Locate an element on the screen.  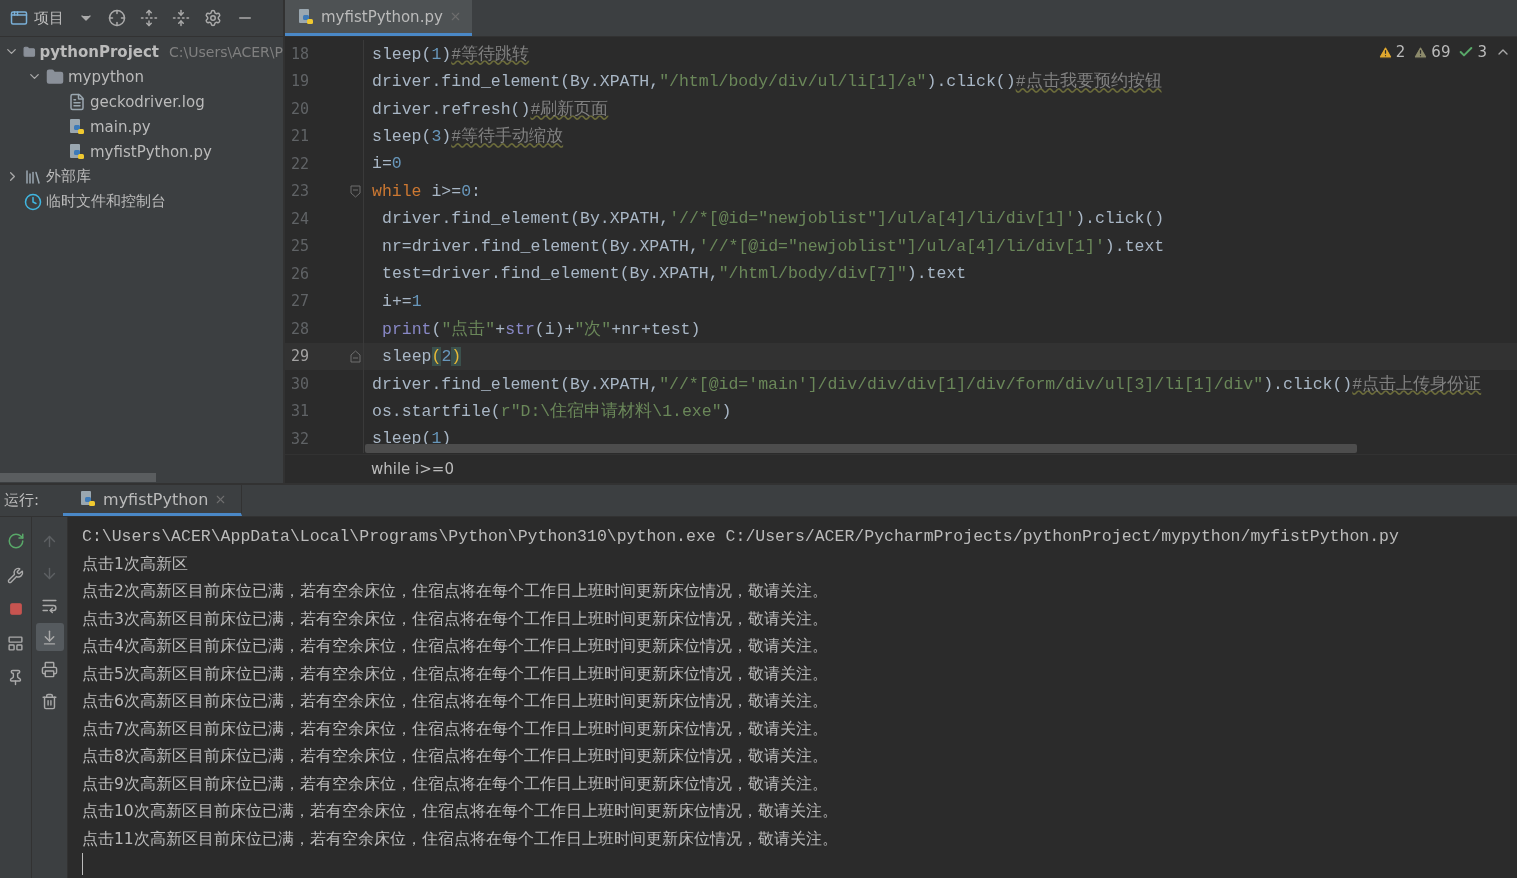
console-output: 点击2次高新区目前床位已满，若有空余床位，住宿点将在每个工作日上班时间更新床位情况，敬请关注。 is located at coordinates (455, 592).